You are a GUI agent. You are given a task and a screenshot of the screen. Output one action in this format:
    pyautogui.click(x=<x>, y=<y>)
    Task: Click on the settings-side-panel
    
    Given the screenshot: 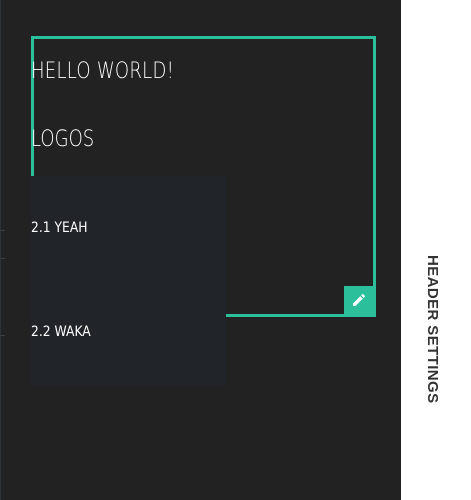 What is the action you would take?
    pyautogui.click(x=436, y=250)
    